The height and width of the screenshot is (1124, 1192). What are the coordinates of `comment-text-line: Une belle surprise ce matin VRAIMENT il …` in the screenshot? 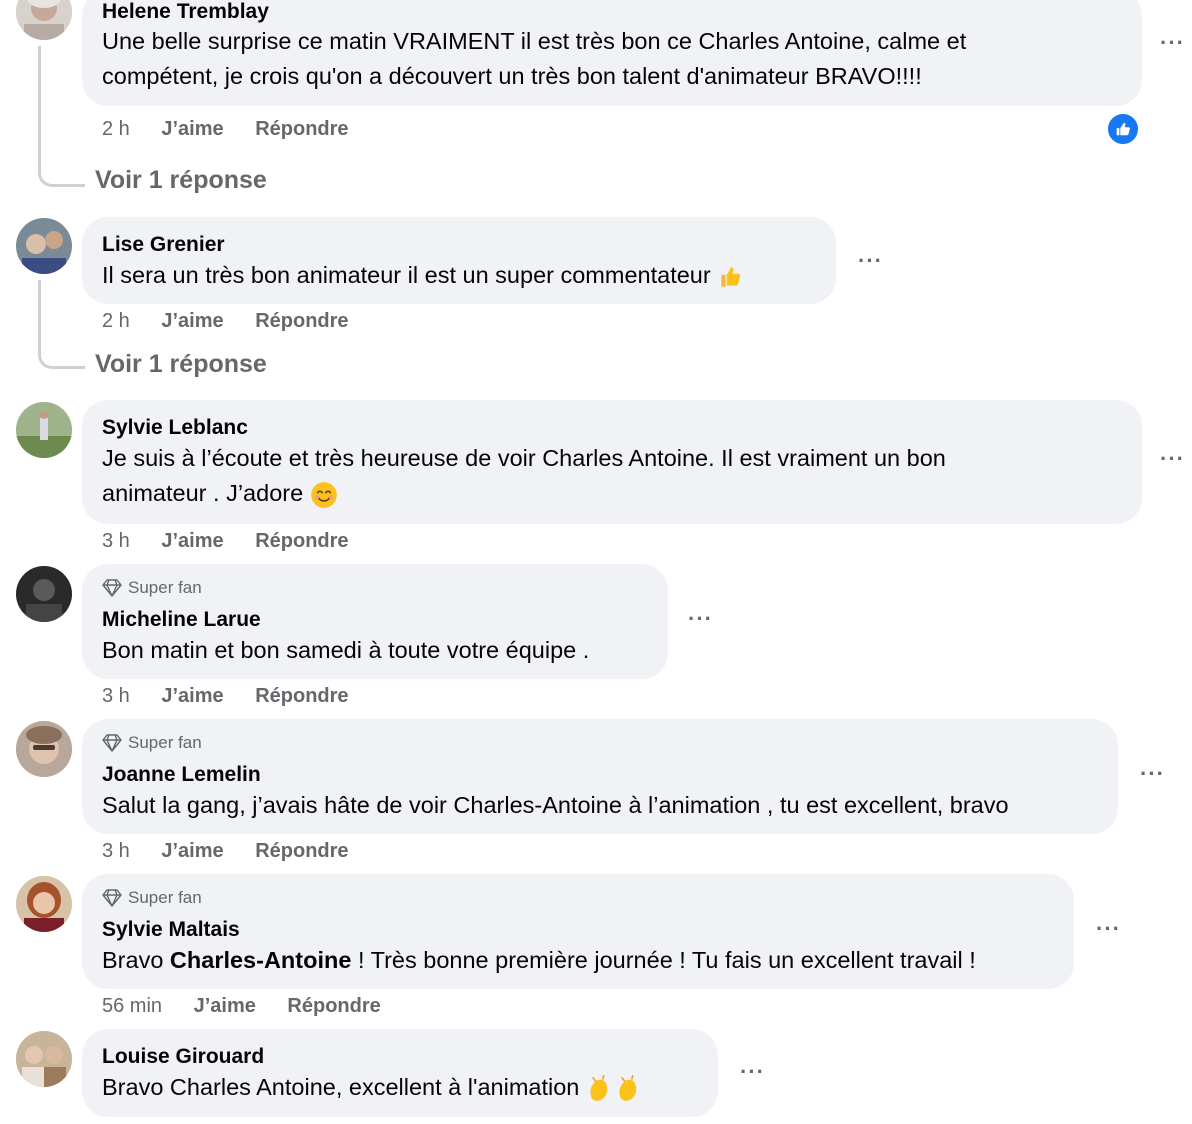 It's located at (534, 41).